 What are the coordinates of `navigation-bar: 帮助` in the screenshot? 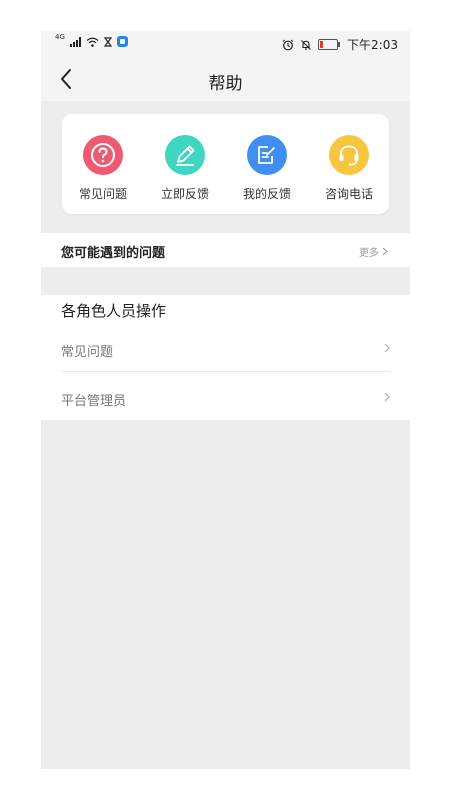 It's located at (225, 79).